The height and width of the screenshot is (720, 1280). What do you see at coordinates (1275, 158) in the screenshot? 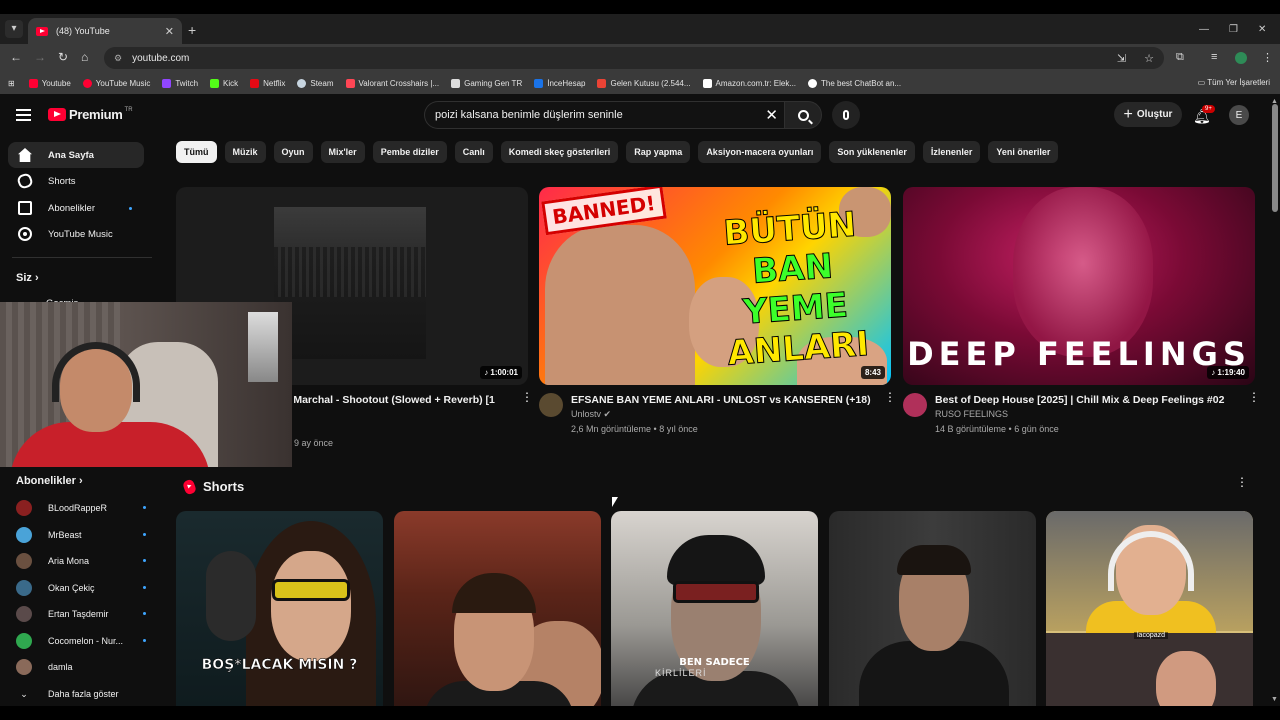
I see `scrollbar-thumb` at bounding box center [1275, 158].